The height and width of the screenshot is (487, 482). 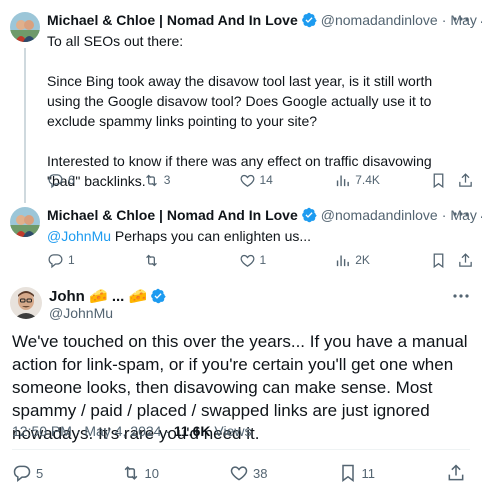 I want to click on views-label: Views, so click(x=233, y=431).